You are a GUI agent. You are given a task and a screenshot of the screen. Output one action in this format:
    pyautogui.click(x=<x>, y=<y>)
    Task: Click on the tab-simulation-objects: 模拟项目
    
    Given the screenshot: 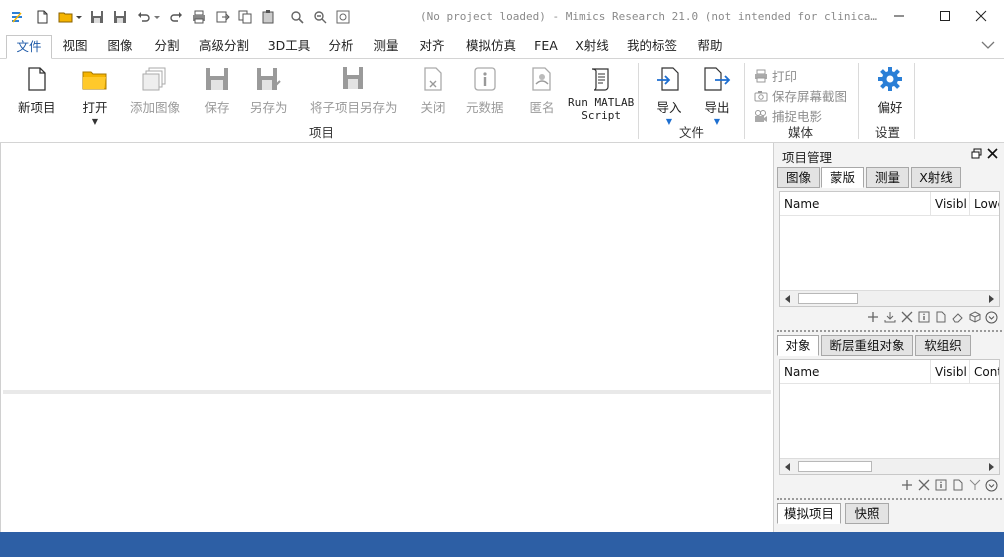 What is the action you would take?
    pyautogui.click(x=809, y=513)
    